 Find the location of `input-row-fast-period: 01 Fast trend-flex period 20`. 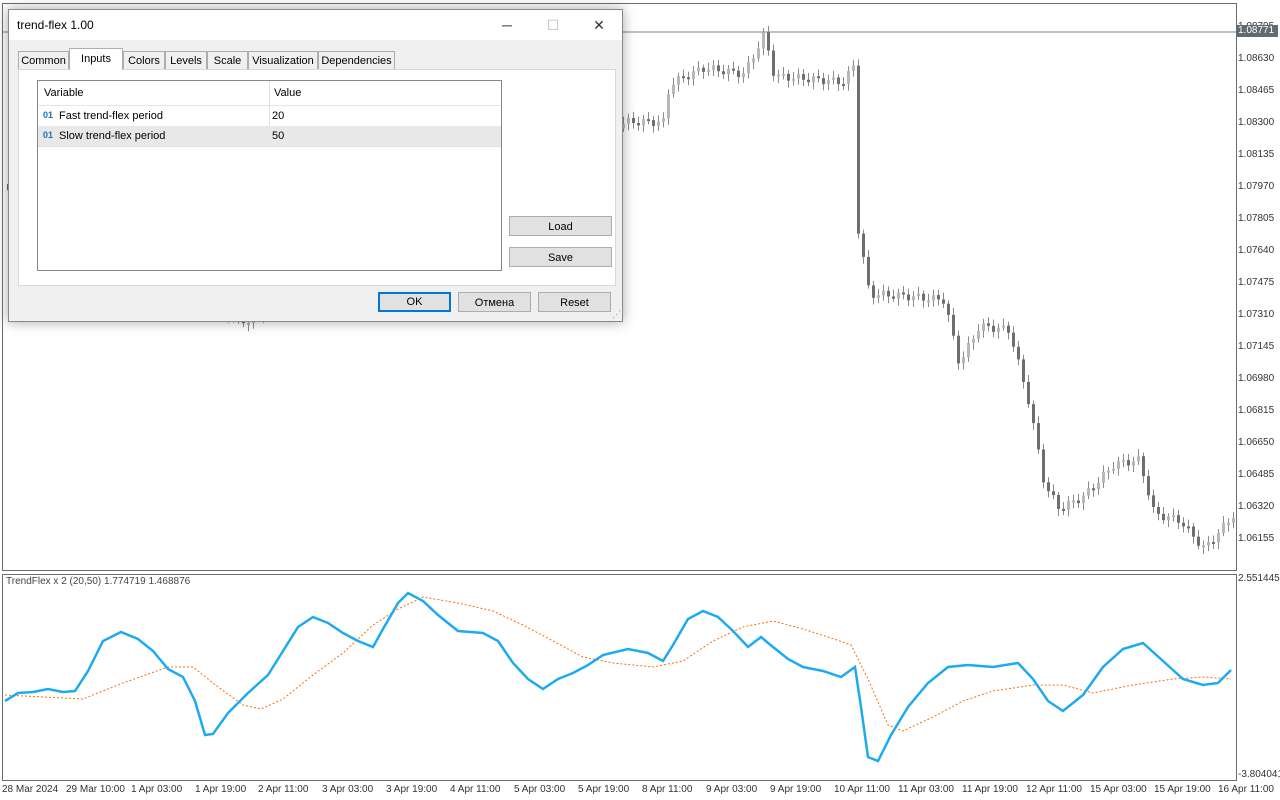

input-row-fast-period: 01 Fast trend-flex period 20 is located at coordinates (269, 116).